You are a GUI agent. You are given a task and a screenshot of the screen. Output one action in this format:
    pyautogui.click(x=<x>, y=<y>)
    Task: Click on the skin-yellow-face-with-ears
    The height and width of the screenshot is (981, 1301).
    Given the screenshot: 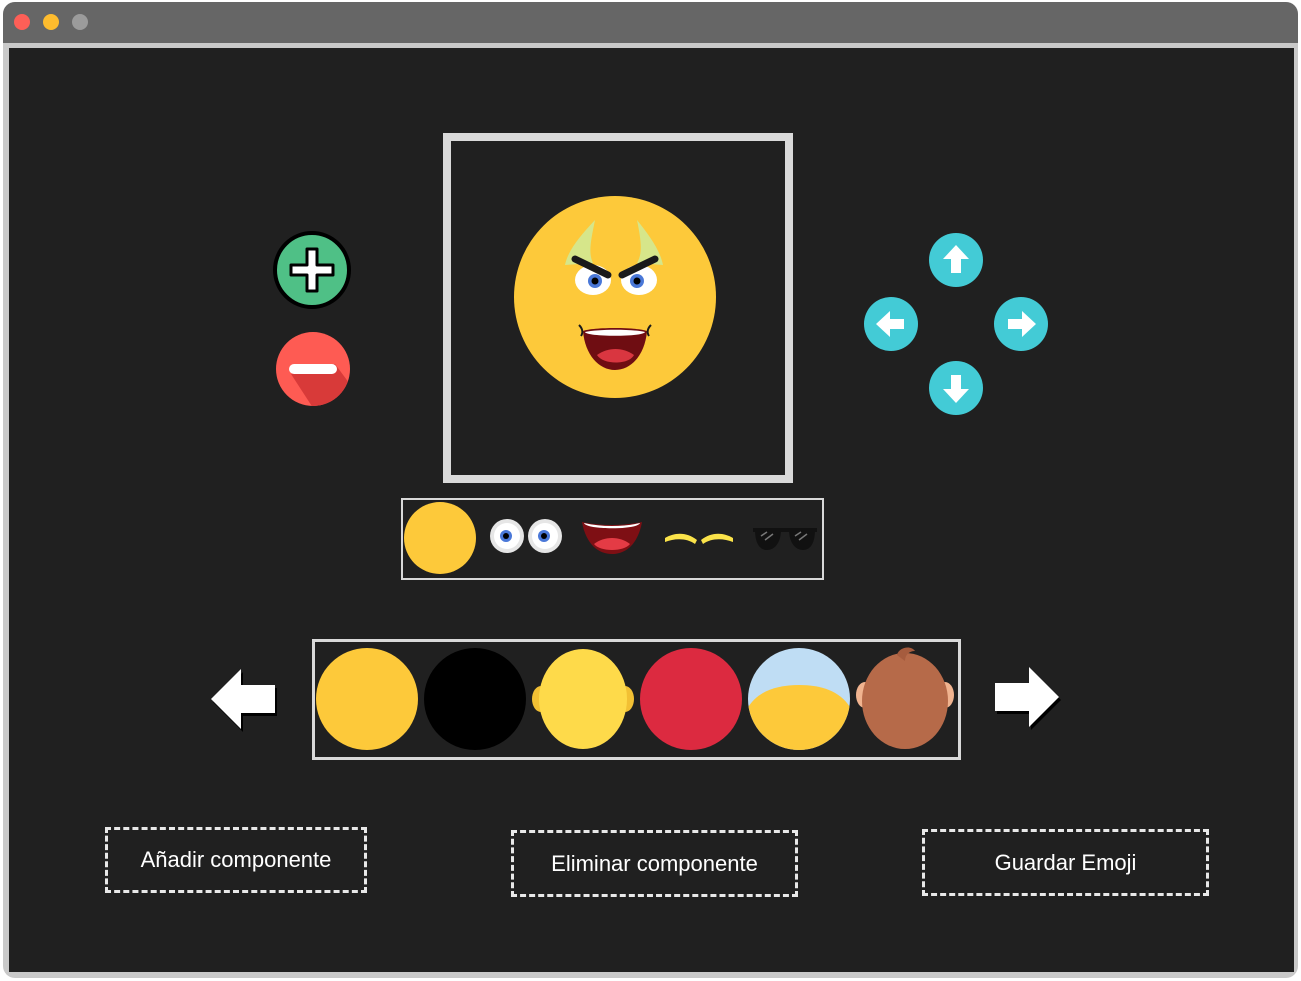 What is the action you would take?
    pyautogui.click(x=583, y=699)
    